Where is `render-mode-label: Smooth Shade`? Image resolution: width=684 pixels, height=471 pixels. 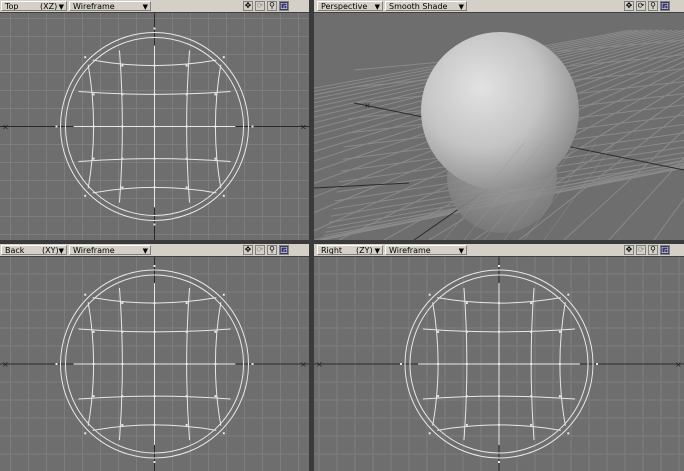 render-mode-label: Smooth Shade is located at coordinates (418, 6).